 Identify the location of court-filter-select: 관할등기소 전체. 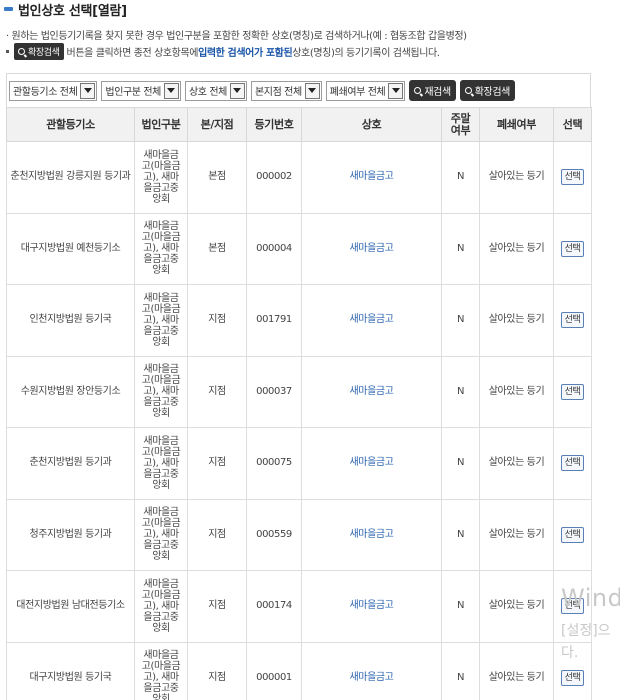
(53, 90).